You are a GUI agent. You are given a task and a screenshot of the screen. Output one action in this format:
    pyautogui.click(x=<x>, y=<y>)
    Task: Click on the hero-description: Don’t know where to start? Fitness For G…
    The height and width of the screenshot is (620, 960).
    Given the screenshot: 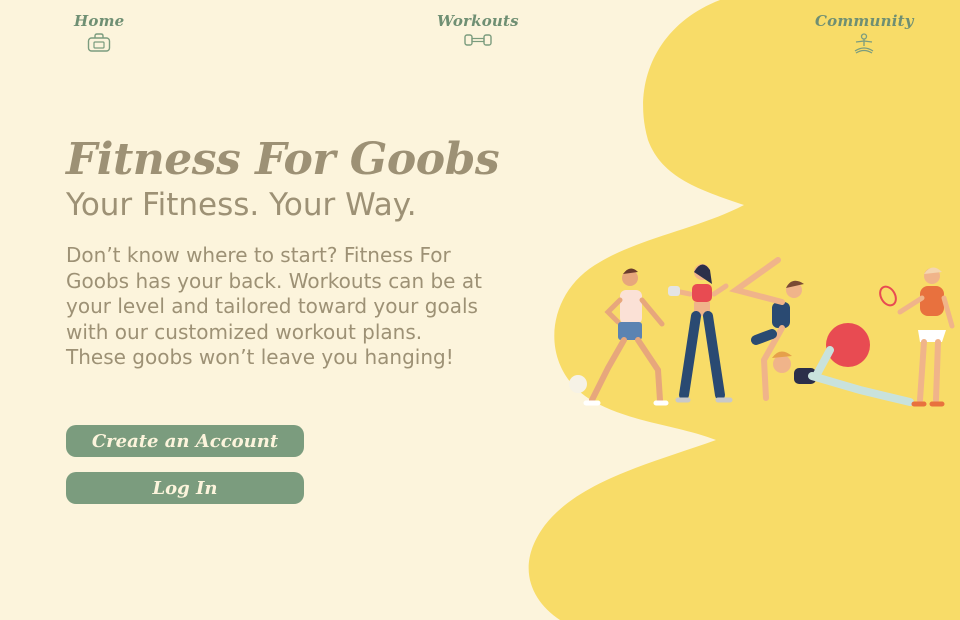 What is the action you would take?
    pyautogui.click(x=274, y=306)
    